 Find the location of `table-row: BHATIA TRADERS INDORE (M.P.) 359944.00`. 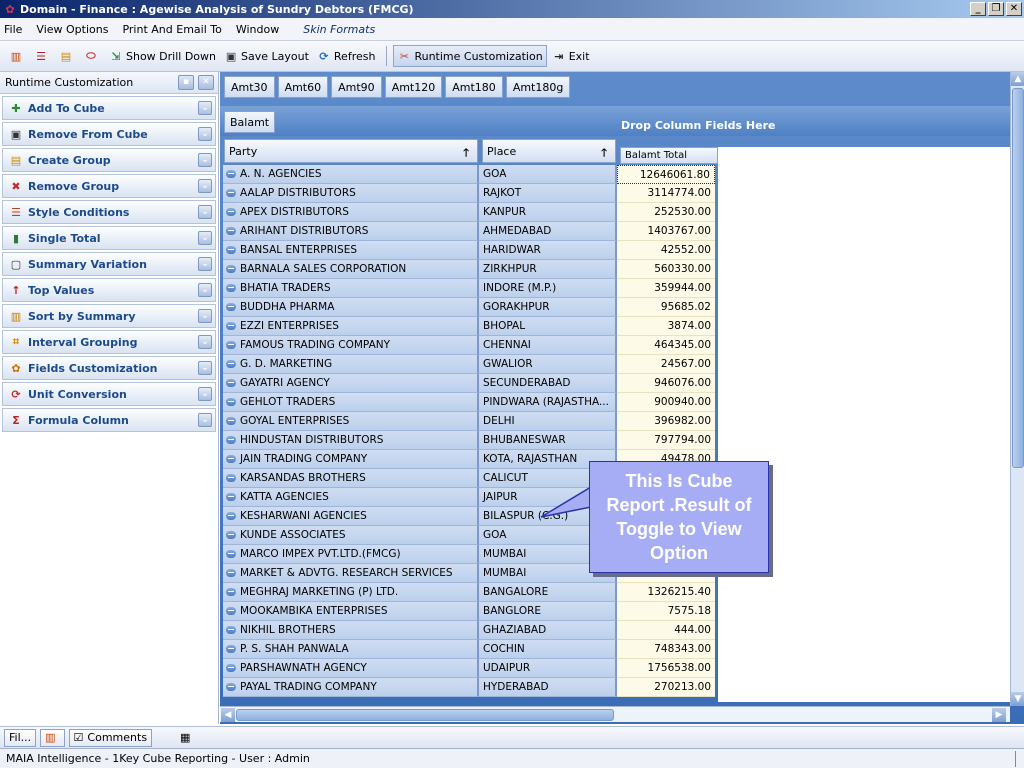

table-row: BHATIA TRADERS INDORE (M.P.) 359944.00 is located at coordinates (471, 288).